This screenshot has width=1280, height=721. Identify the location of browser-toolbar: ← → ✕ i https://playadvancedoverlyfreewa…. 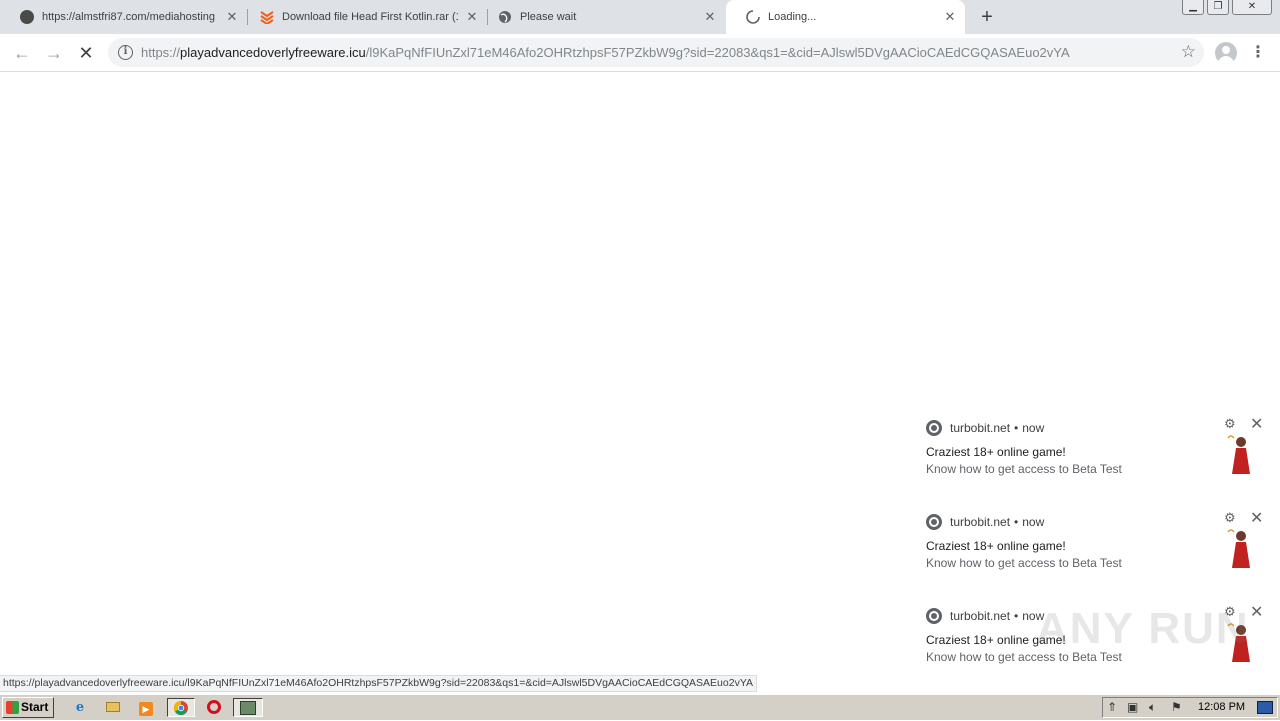
(640, 53).